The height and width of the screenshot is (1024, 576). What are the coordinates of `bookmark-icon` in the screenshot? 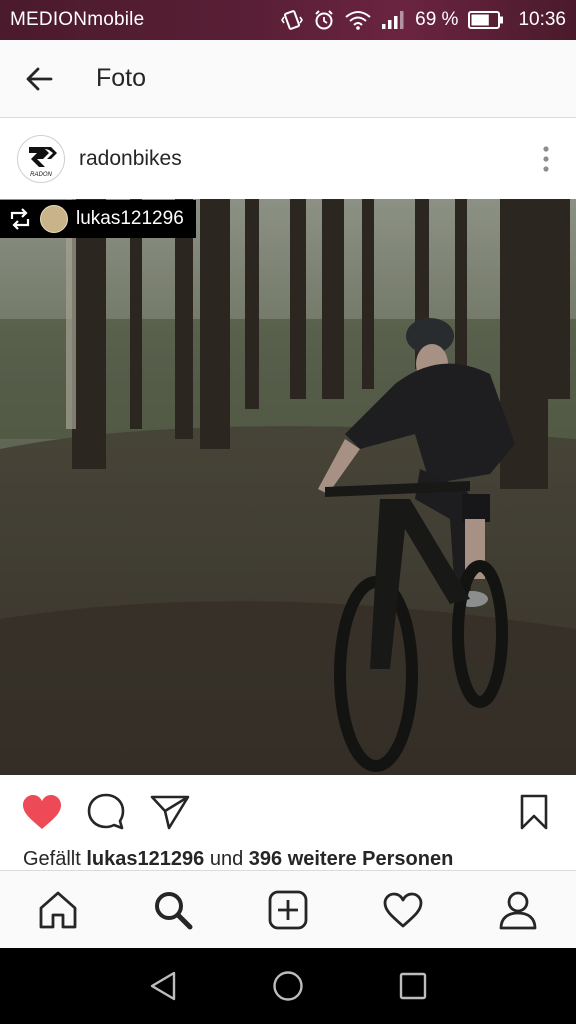 It's located at (534, 812).